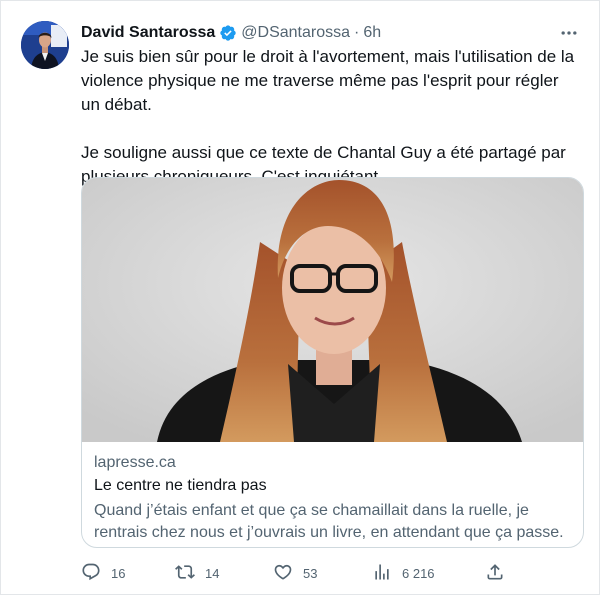 The height and width of the screenshot is (595, 600). I want to click on views-button: 6 216, so click(403, 573).